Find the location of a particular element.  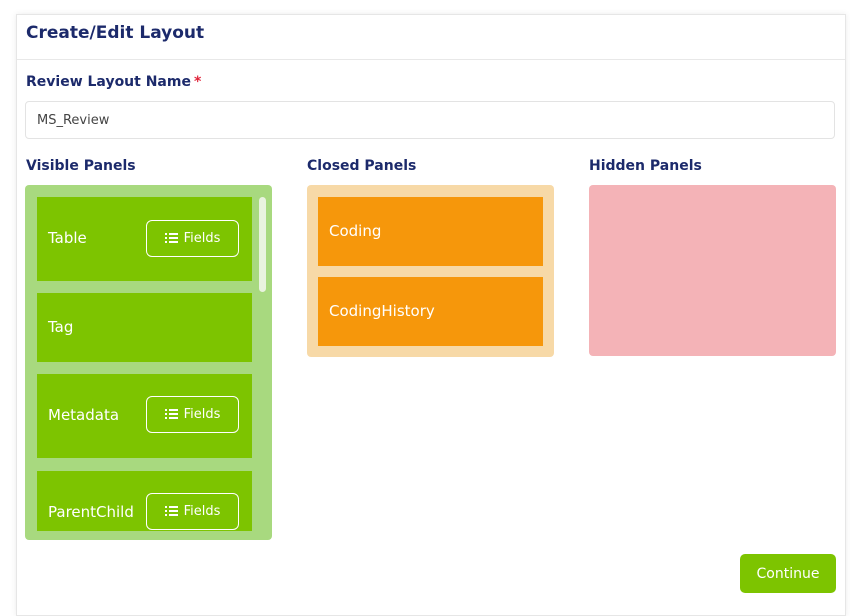

panel-label: Coding is located at coordinates (355, 231).